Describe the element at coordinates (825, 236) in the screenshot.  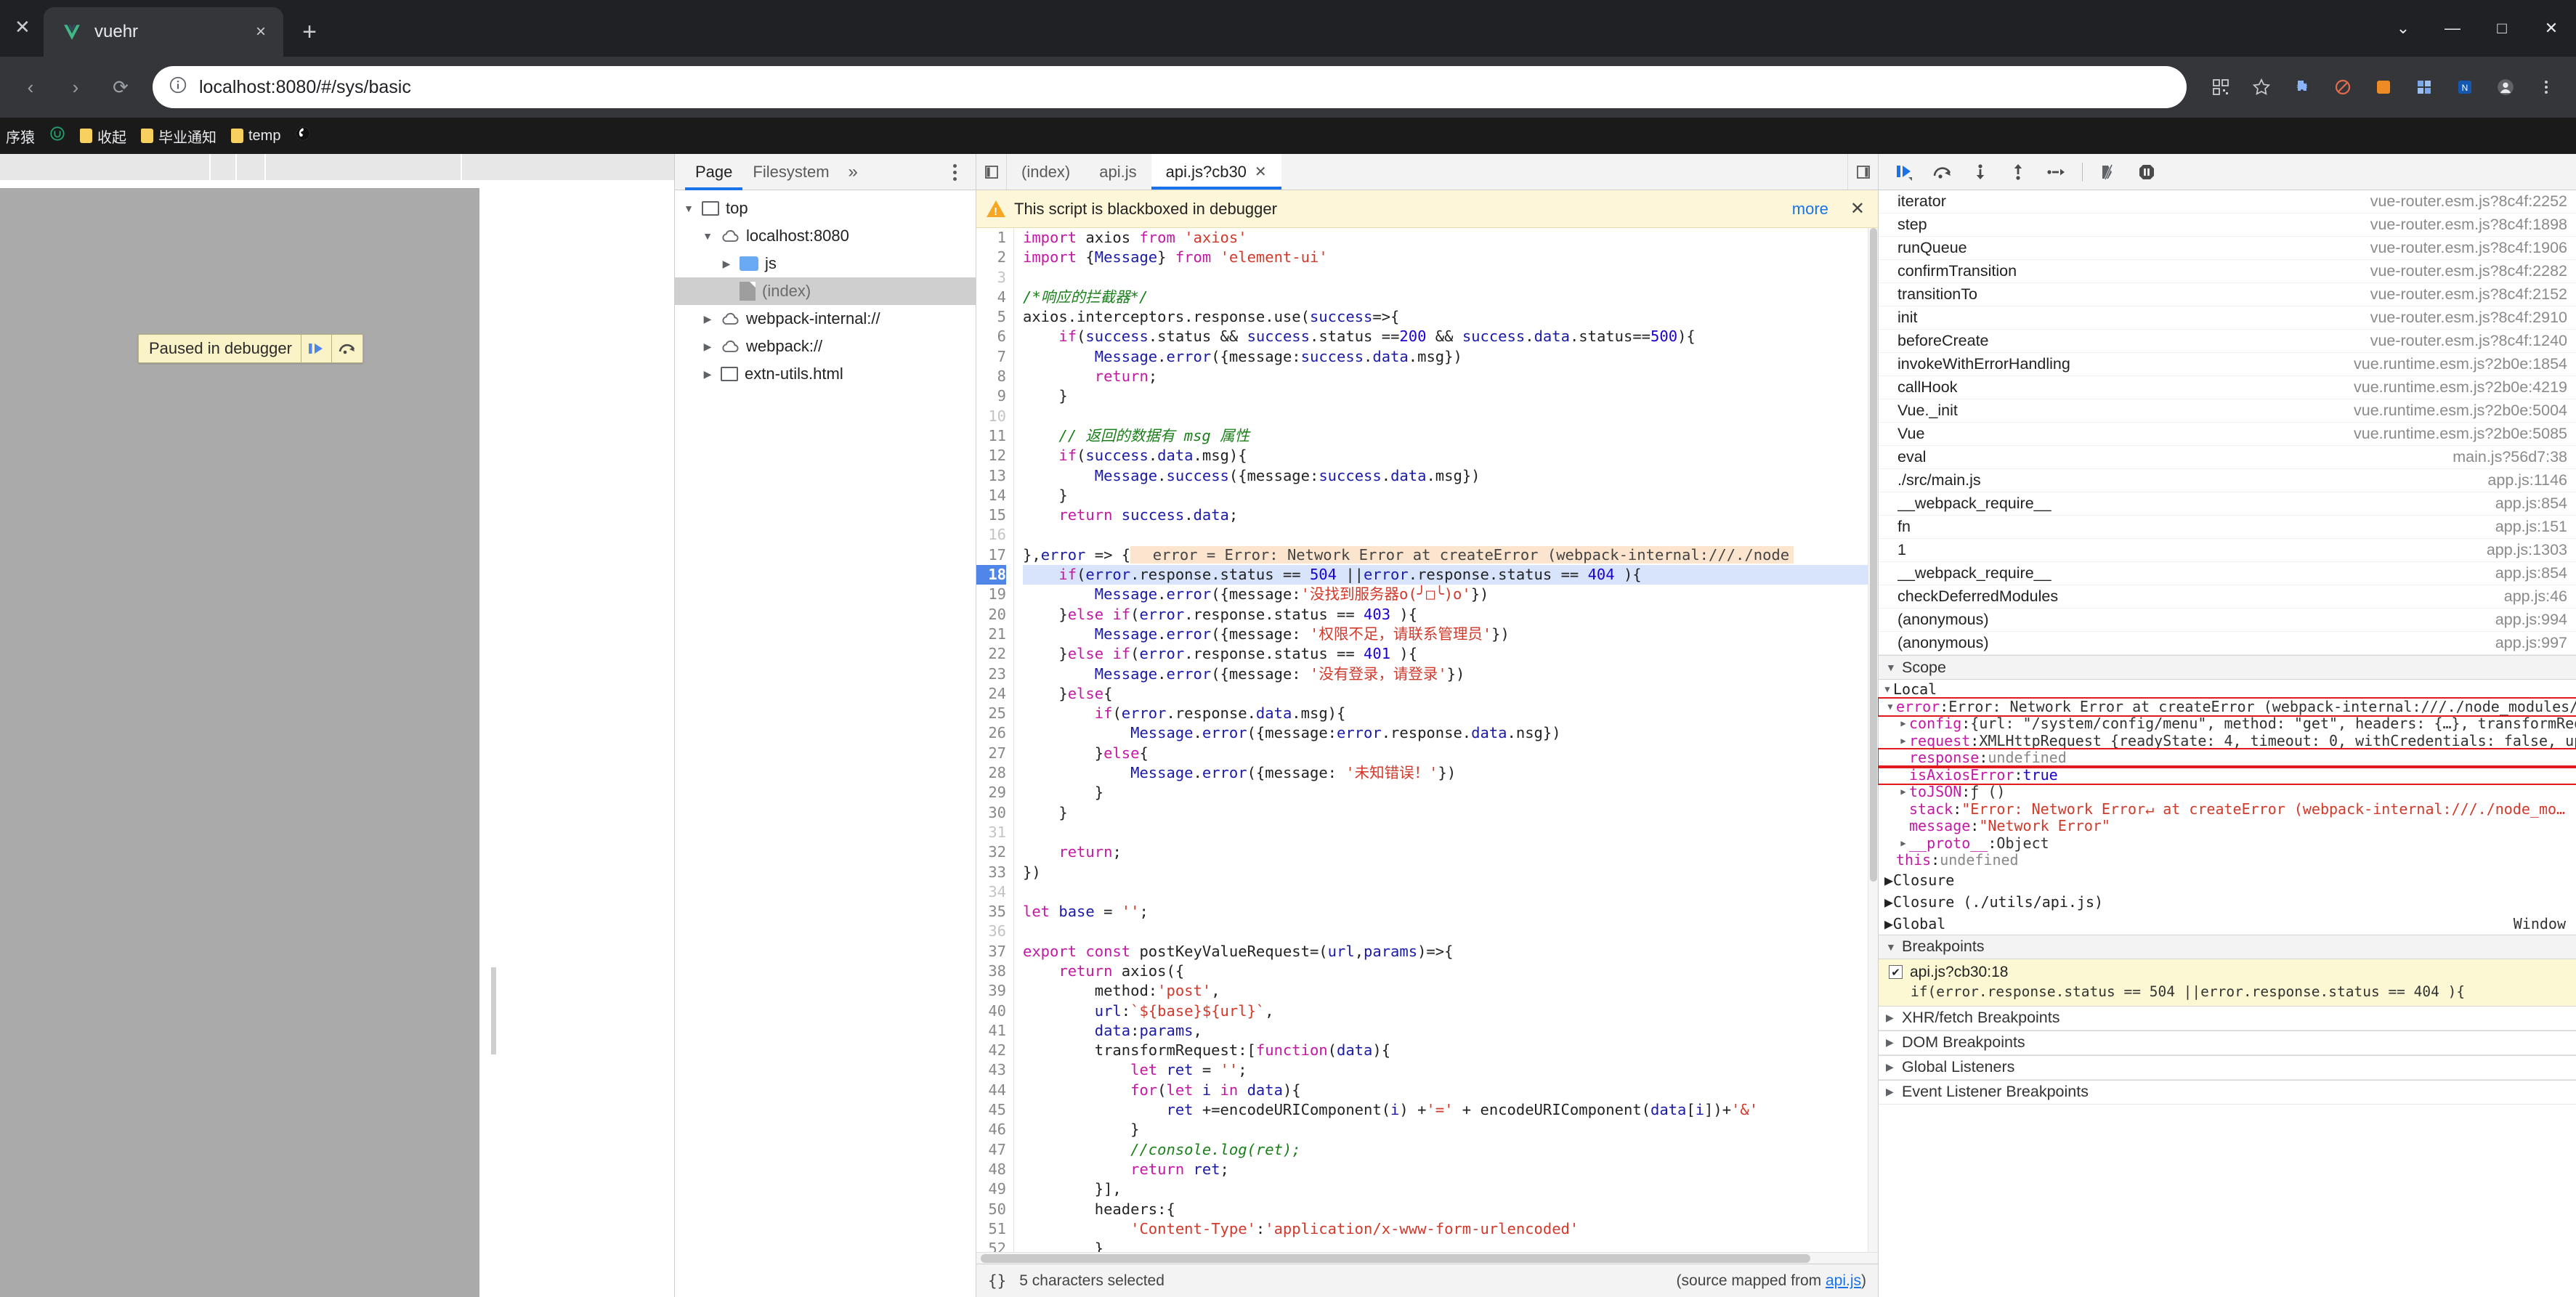
I see `tree-item-localhost: ▼ localhost:8080` at that location.